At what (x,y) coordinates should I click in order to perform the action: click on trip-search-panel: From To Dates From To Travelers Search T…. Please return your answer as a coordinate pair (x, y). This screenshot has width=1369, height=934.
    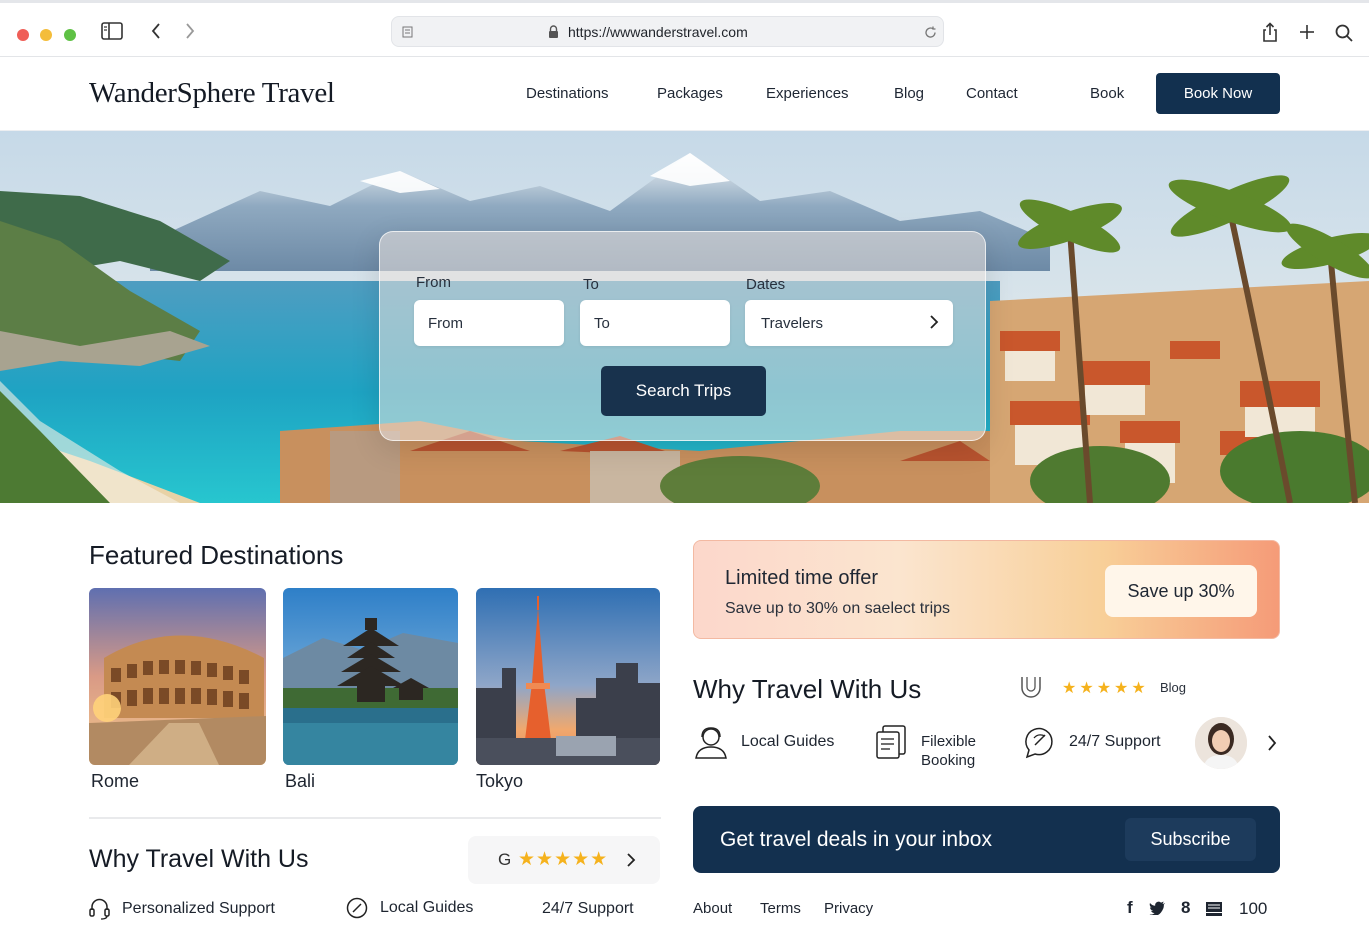
    Looking at the image, I should click on (682, 336).